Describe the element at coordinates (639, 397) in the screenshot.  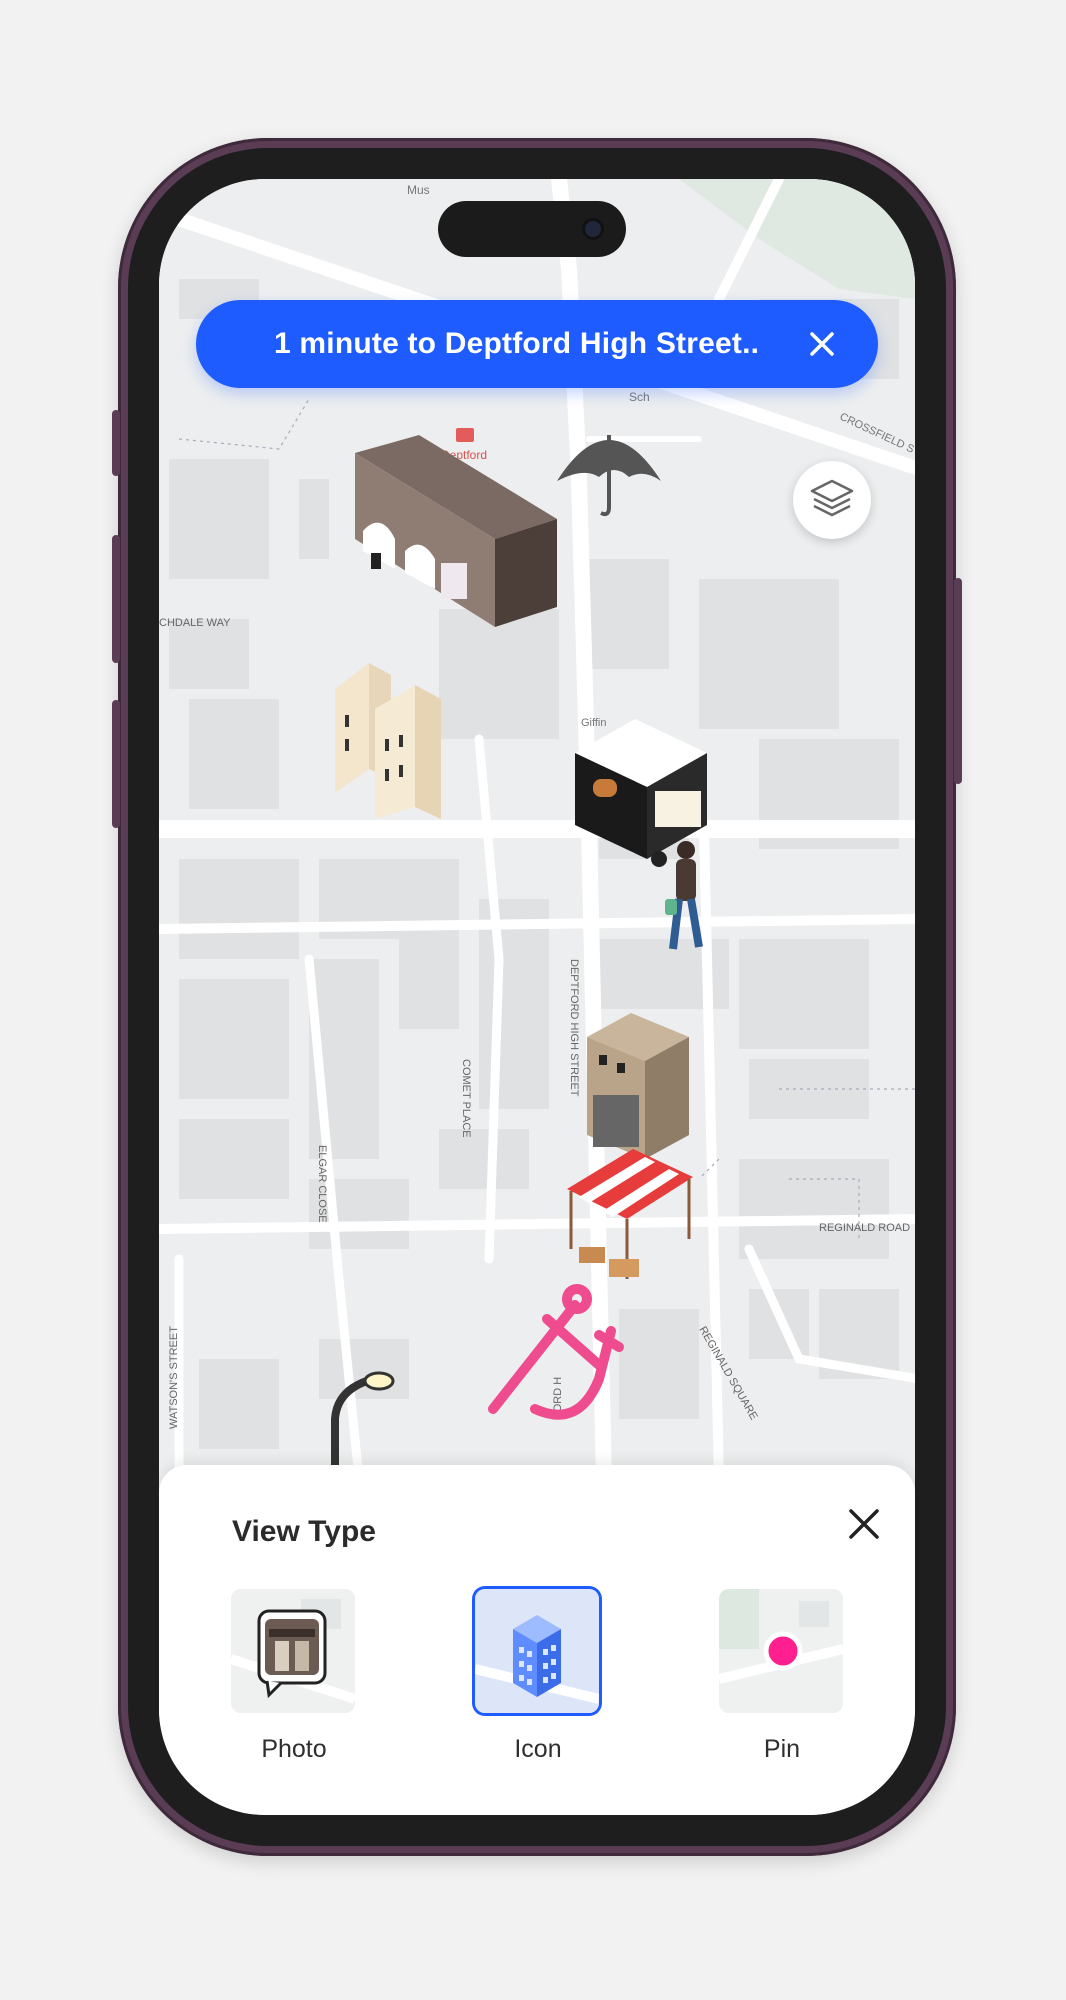
I see `map-label-sch: Sch` at that location.